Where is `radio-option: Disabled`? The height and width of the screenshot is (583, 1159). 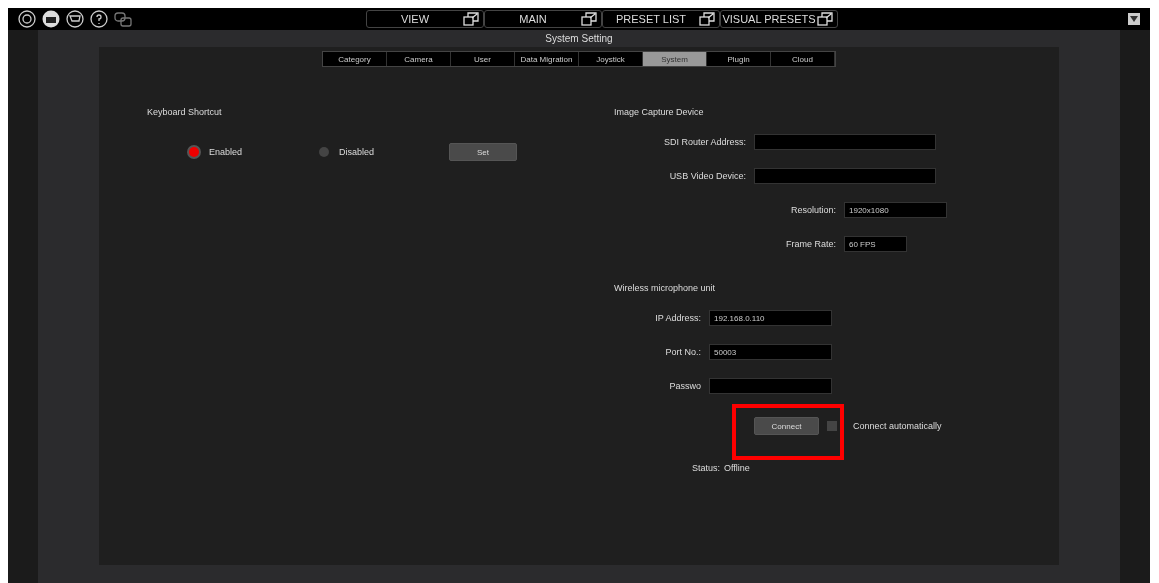
radio-option: Disabled is located at coordinates (384, 152).